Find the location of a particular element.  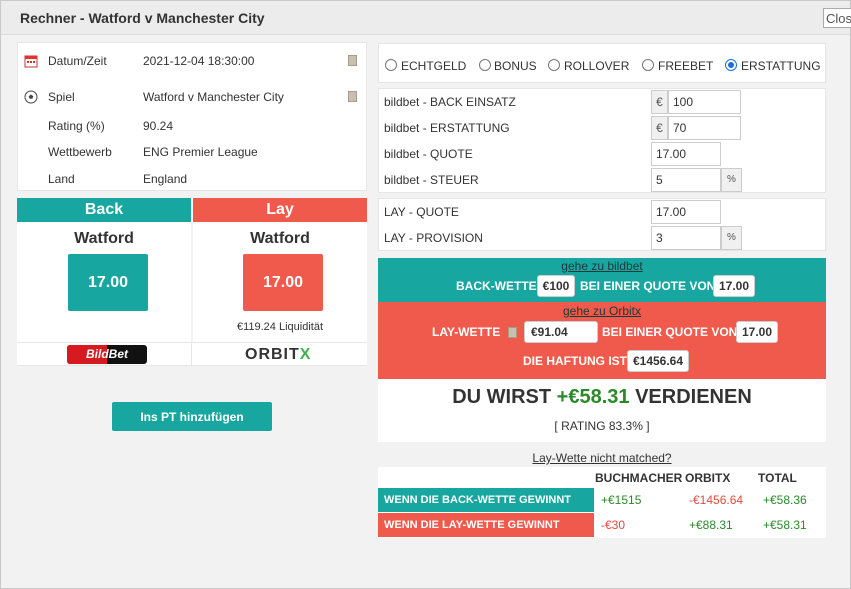

match-value: Watford v Manchester City is located at coordinates (213, 97).